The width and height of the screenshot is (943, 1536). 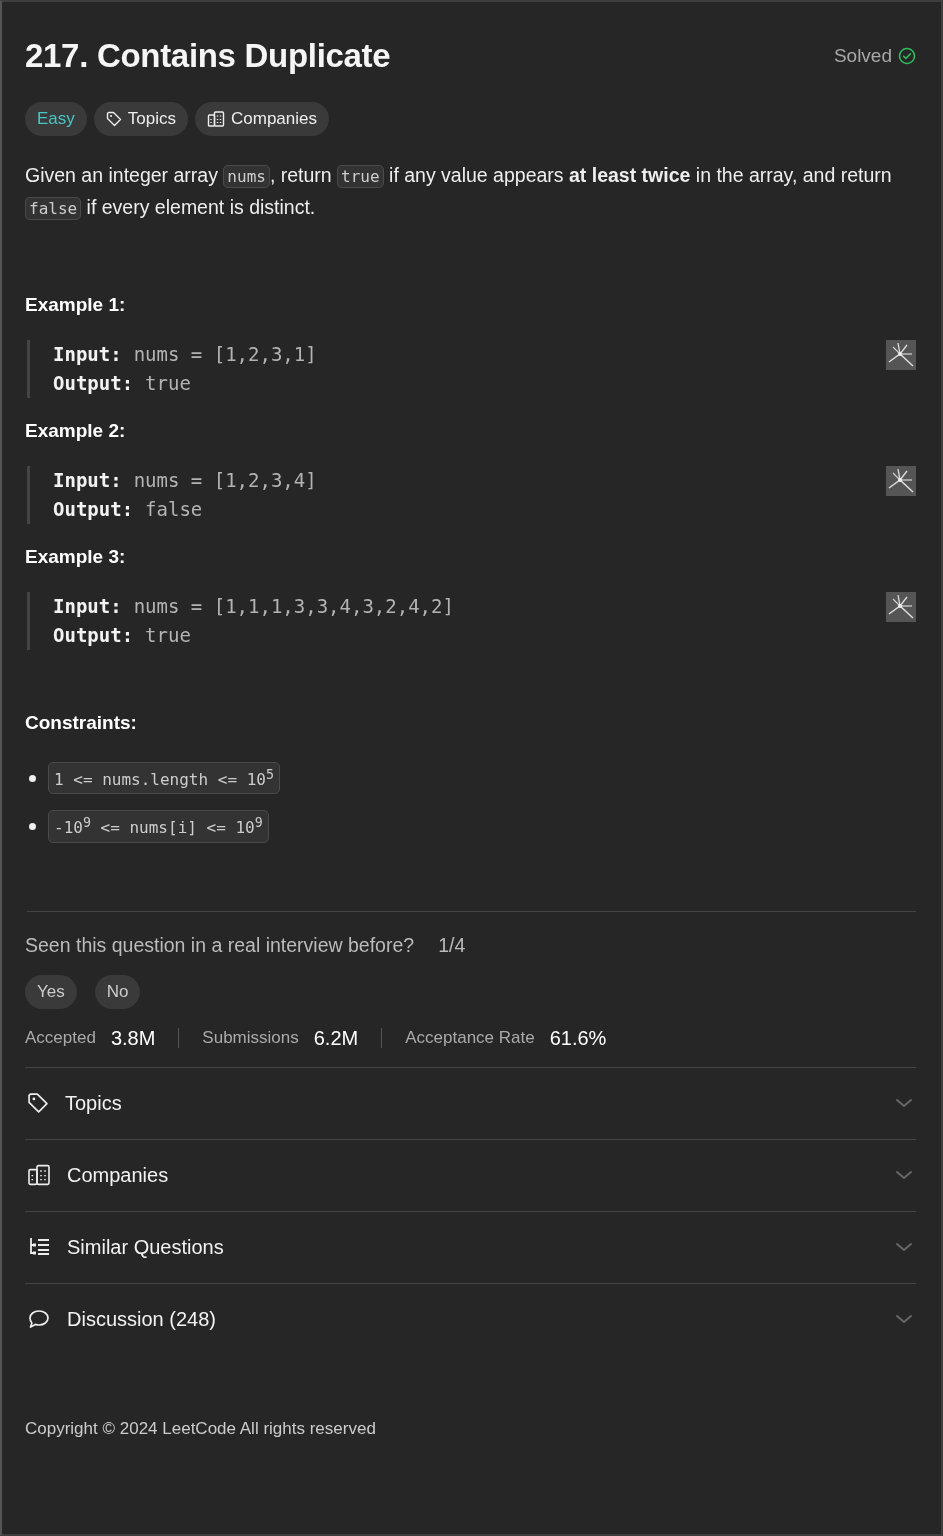 What do you see at coordinates (164, 778) in the screenshot?
I see `constraint-code: 1 <= nums.length <= 10$^{5}$` at bounding box center [164, 778].